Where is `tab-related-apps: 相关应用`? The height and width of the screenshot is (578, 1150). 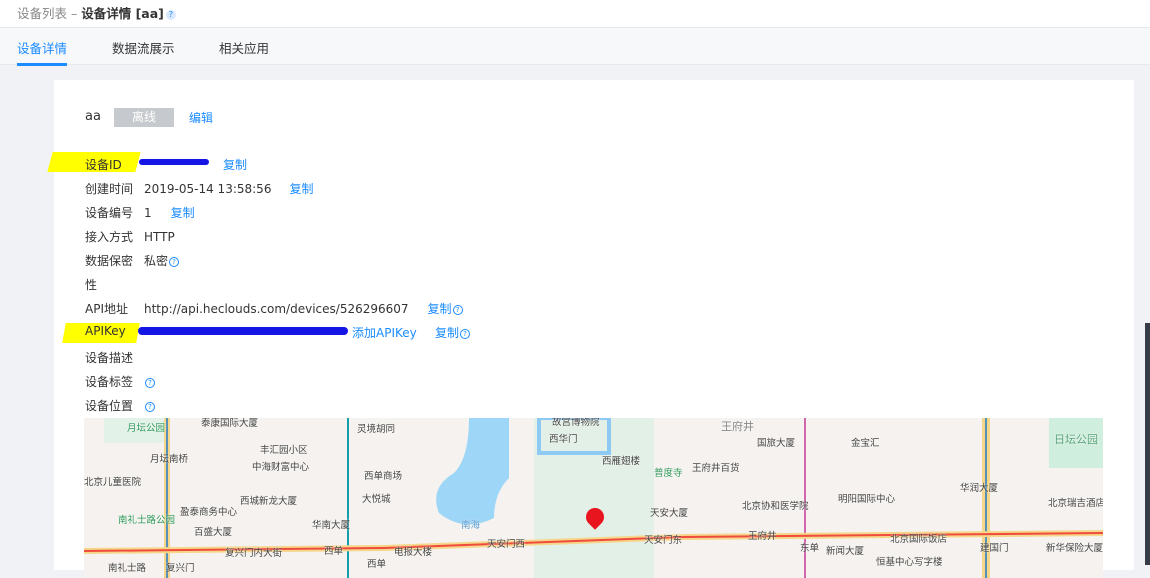
tab-related-apps: 相关应用 is located at coordinates (244, 47).